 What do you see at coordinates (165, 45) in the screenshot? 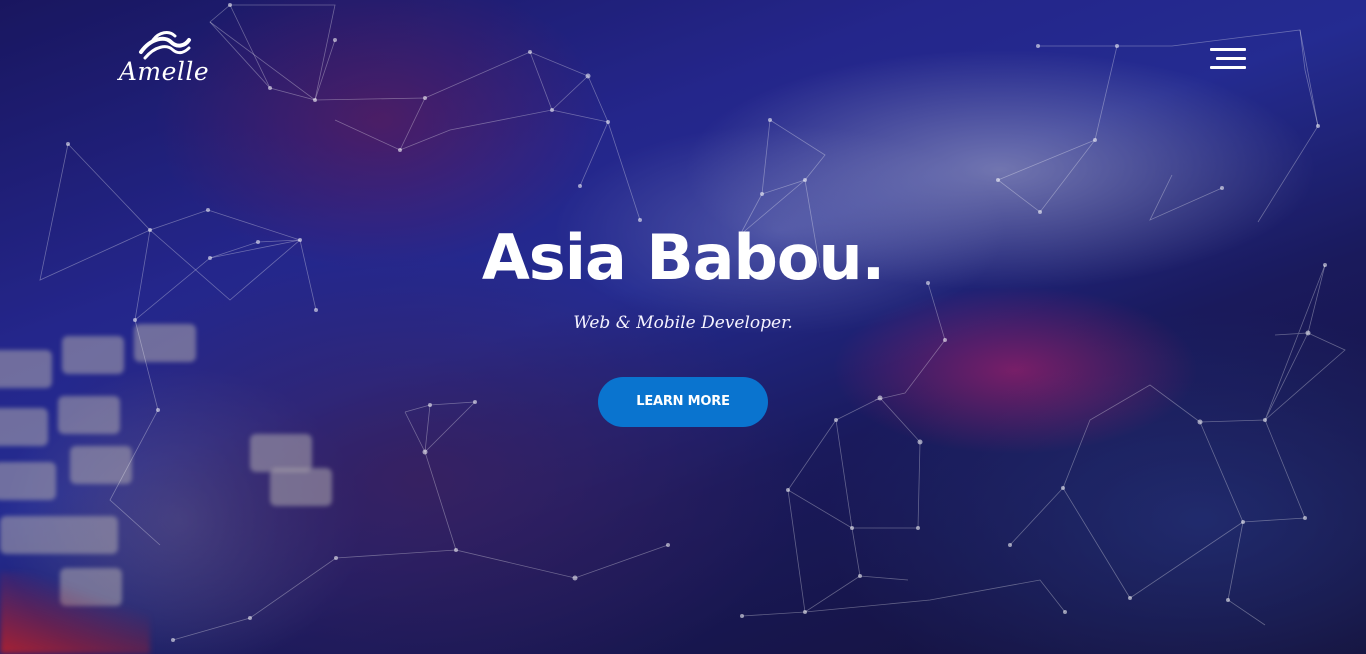
I see `hair-wave-icon` at bounding box center [165, 45].